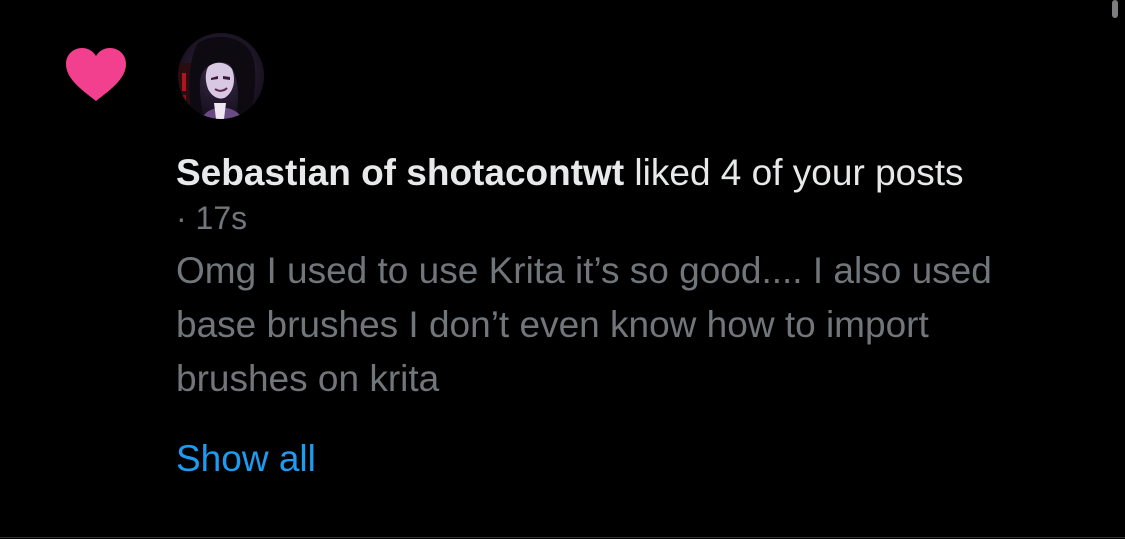 This screenshot has width=1125, height=539. Describe the element at coordinates (96, 74) in the screenshot. I see `heart-icon` at that location.